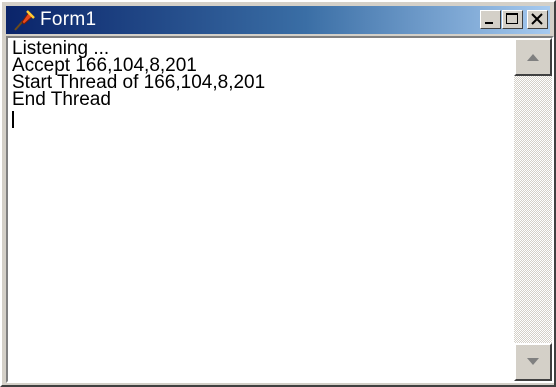 The width and height of the screenshot is (556, 387). I want to click on scroll-up-button, so click(533, 57).